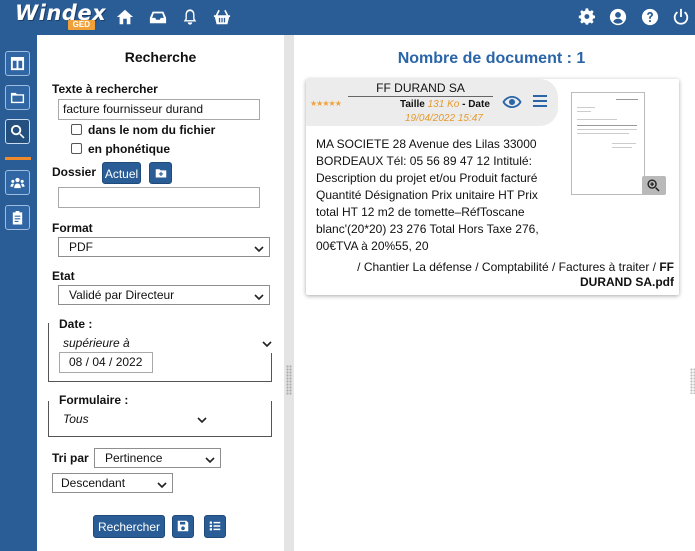  Describe the element at coordinates (650, 17) in the screenshot. I see `help-icon` at that location.